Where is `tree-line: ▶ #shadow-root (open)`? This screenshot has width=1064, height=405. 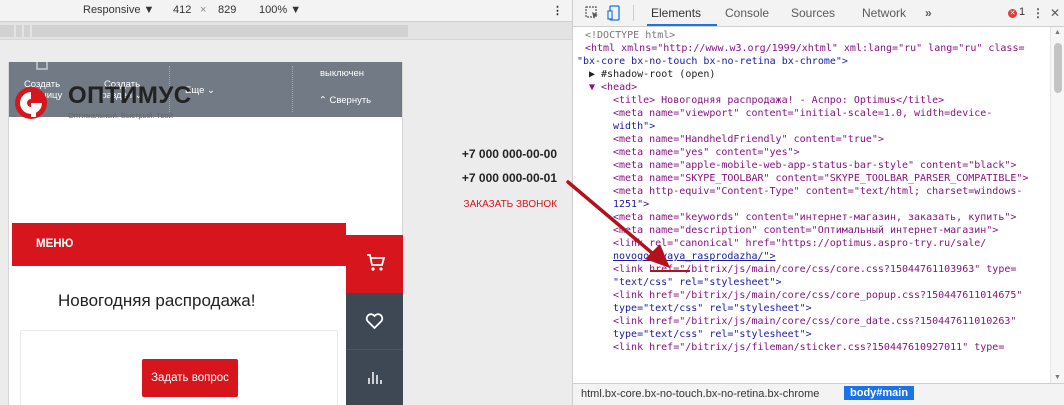
tree-line: ▶ #shadow-root (open) is located at coordinates (652, 74).